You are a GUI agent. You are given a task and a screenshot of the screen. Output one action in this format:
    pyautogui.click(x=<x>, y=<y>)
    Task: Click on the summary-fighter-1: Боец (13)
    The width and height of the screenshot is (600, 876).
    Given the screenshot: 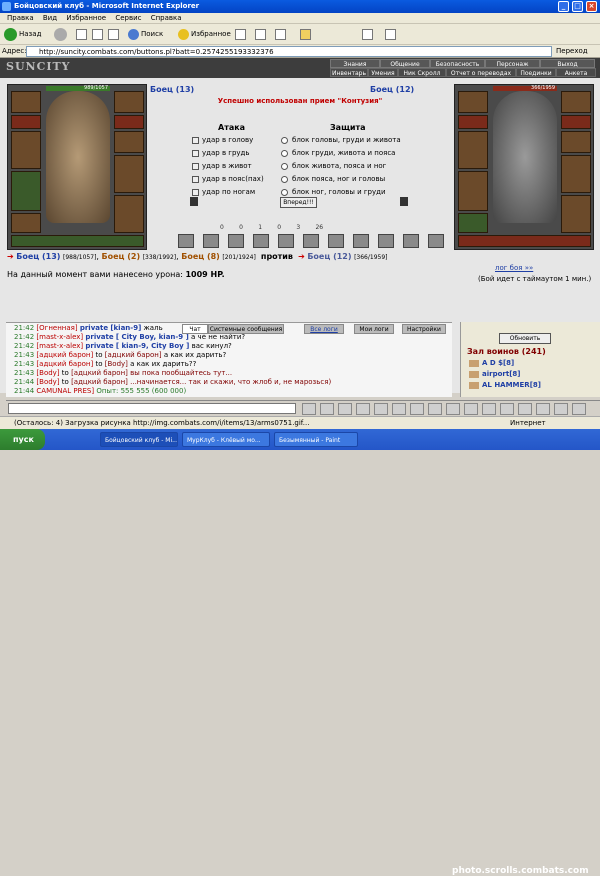 What is the action you would take?
    pyautogui.click(x=38, y=256)
    